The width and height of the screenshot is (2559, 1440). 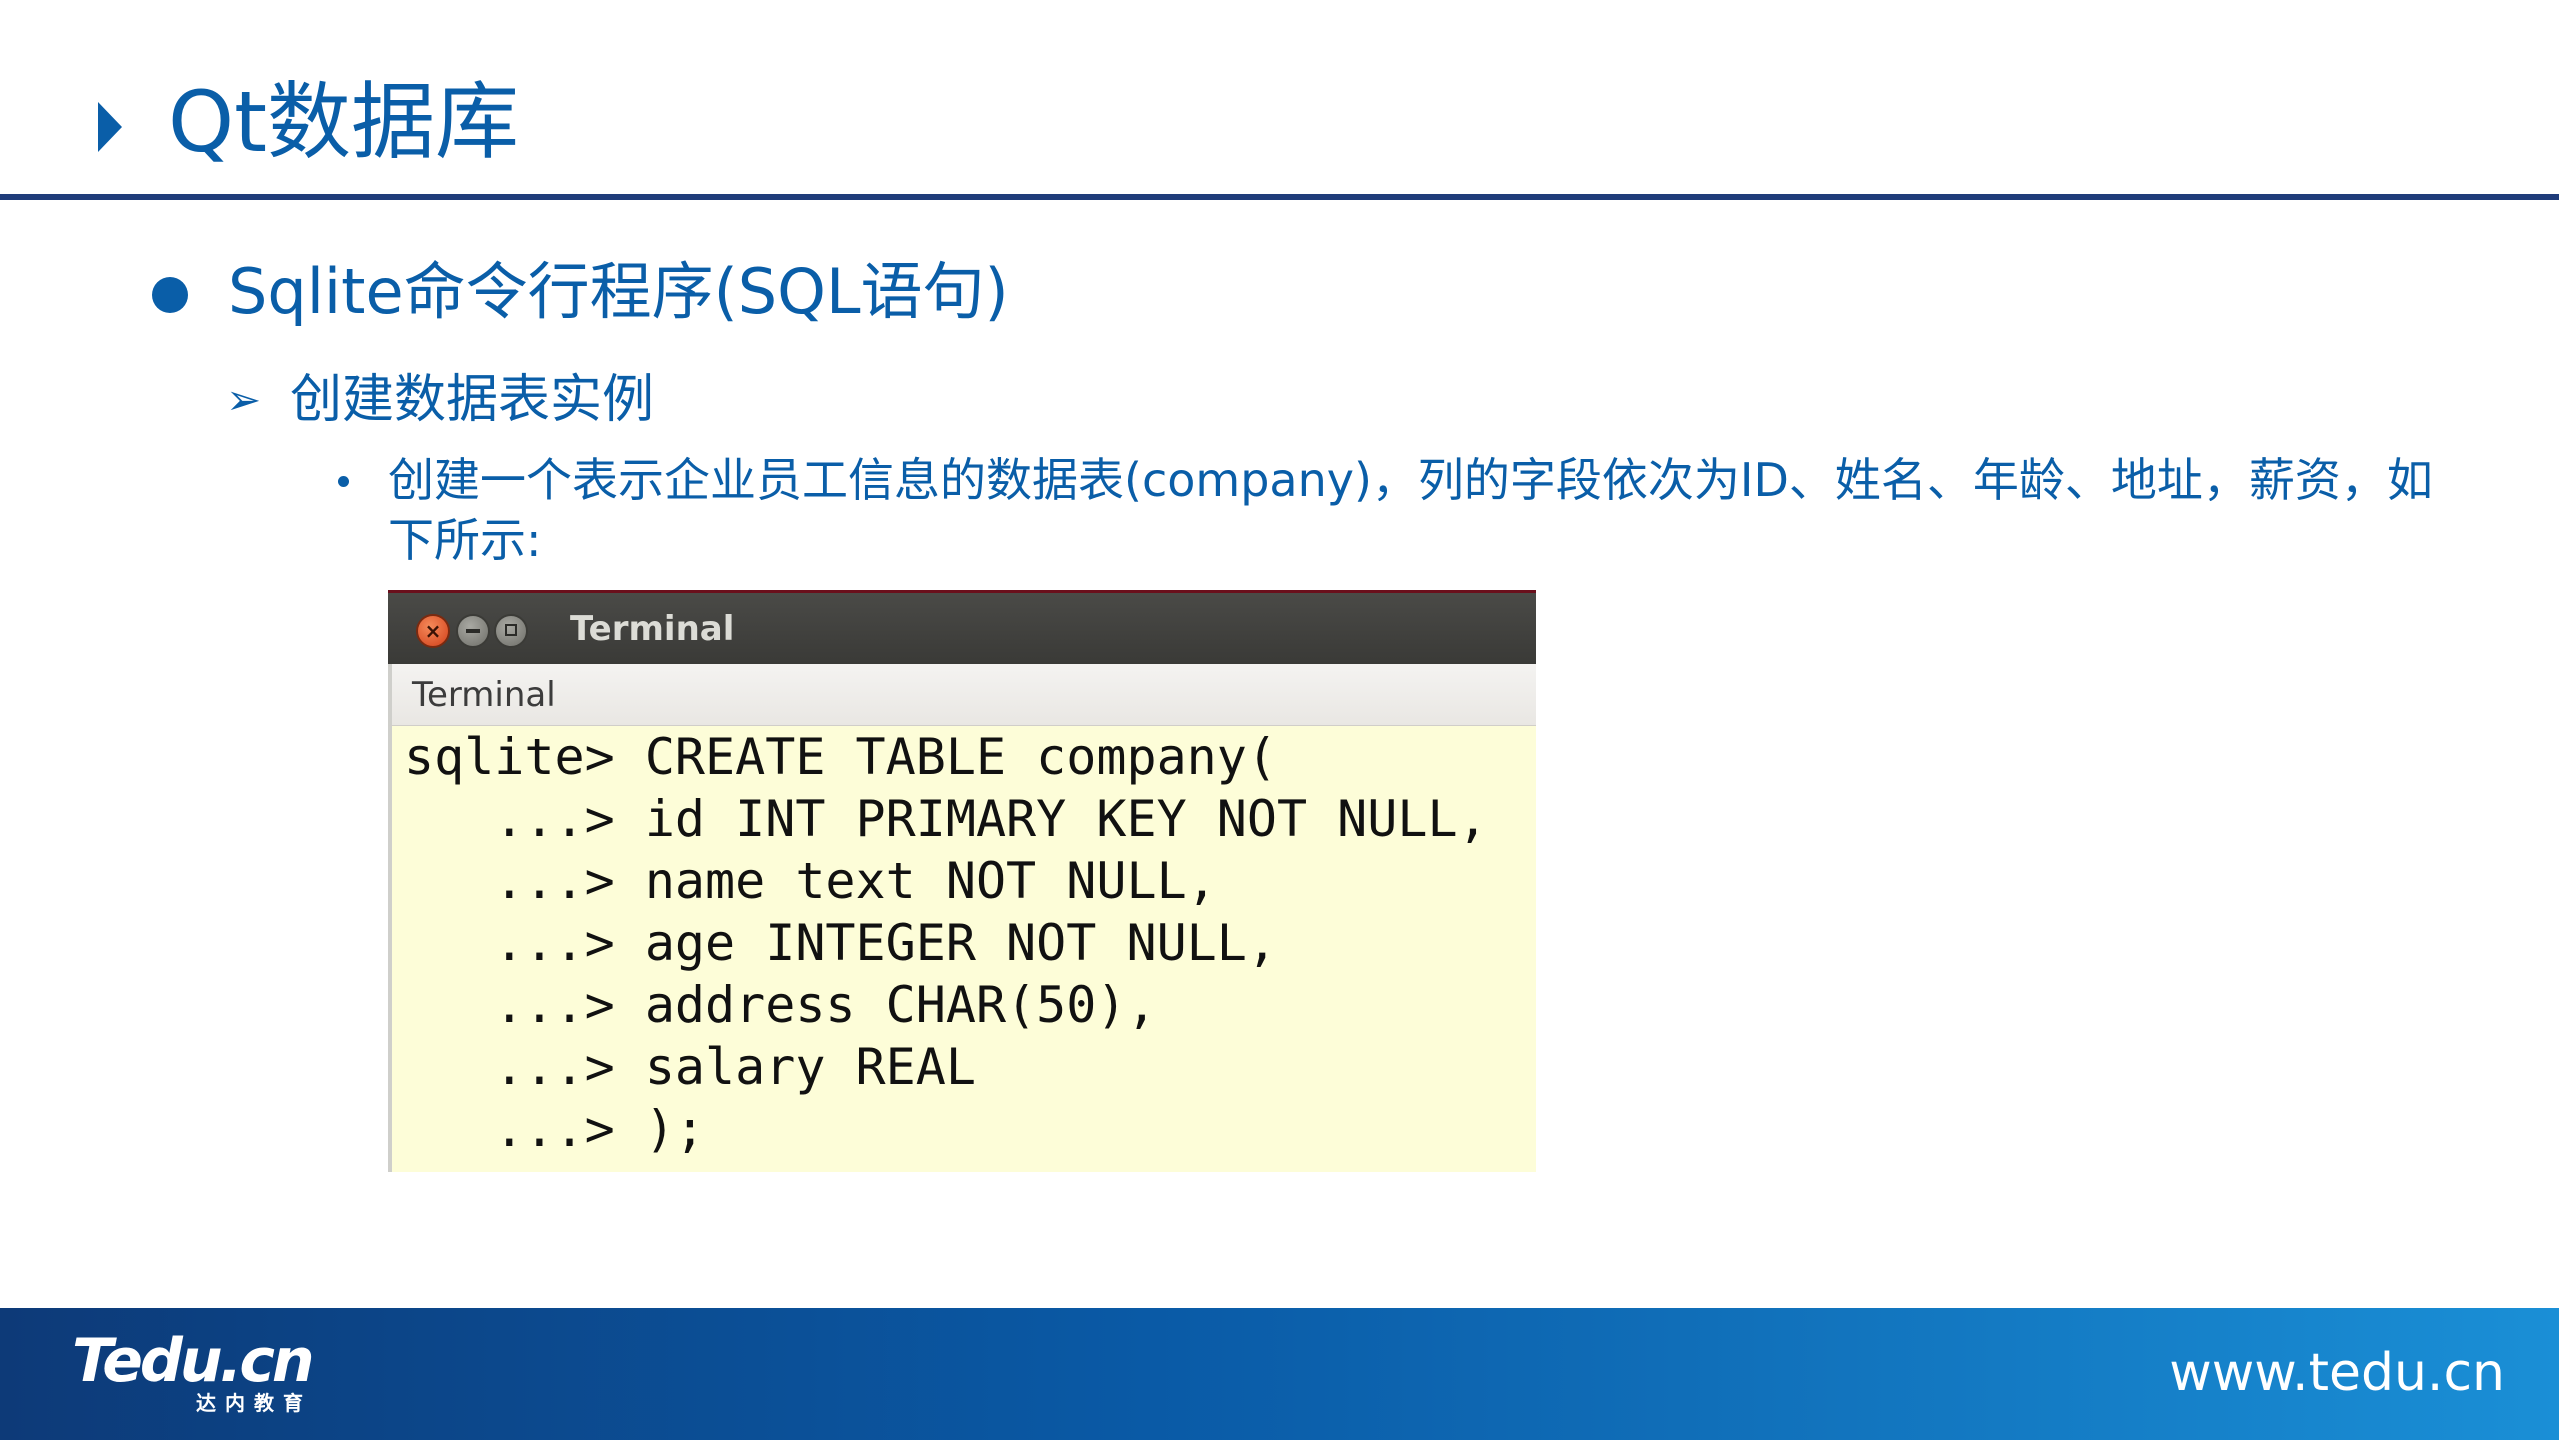 What do you see at coordinates (1279, 1374) in the screenshot?
I see `footer-bar: Tedu.cn 达内教育 www.tedu.cn` at bounding box center [1279, 1374].